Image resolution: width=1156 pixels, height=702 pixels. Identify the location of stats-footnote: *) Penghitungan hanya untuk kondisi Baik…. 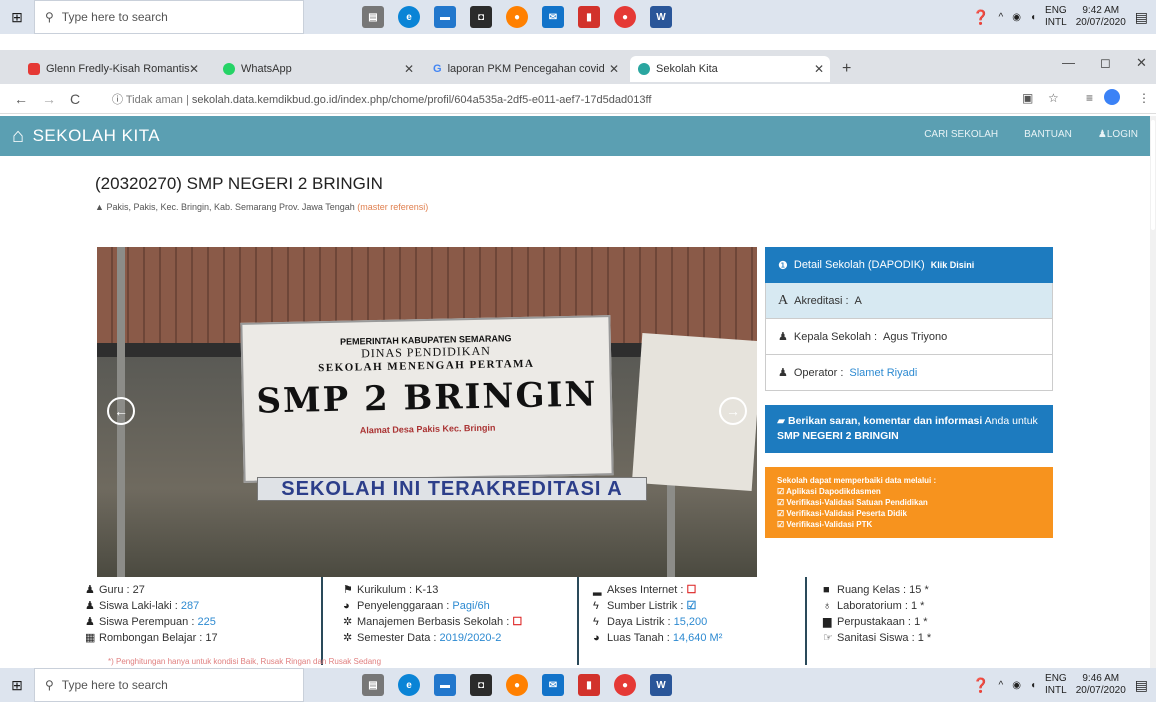
(245, 661).